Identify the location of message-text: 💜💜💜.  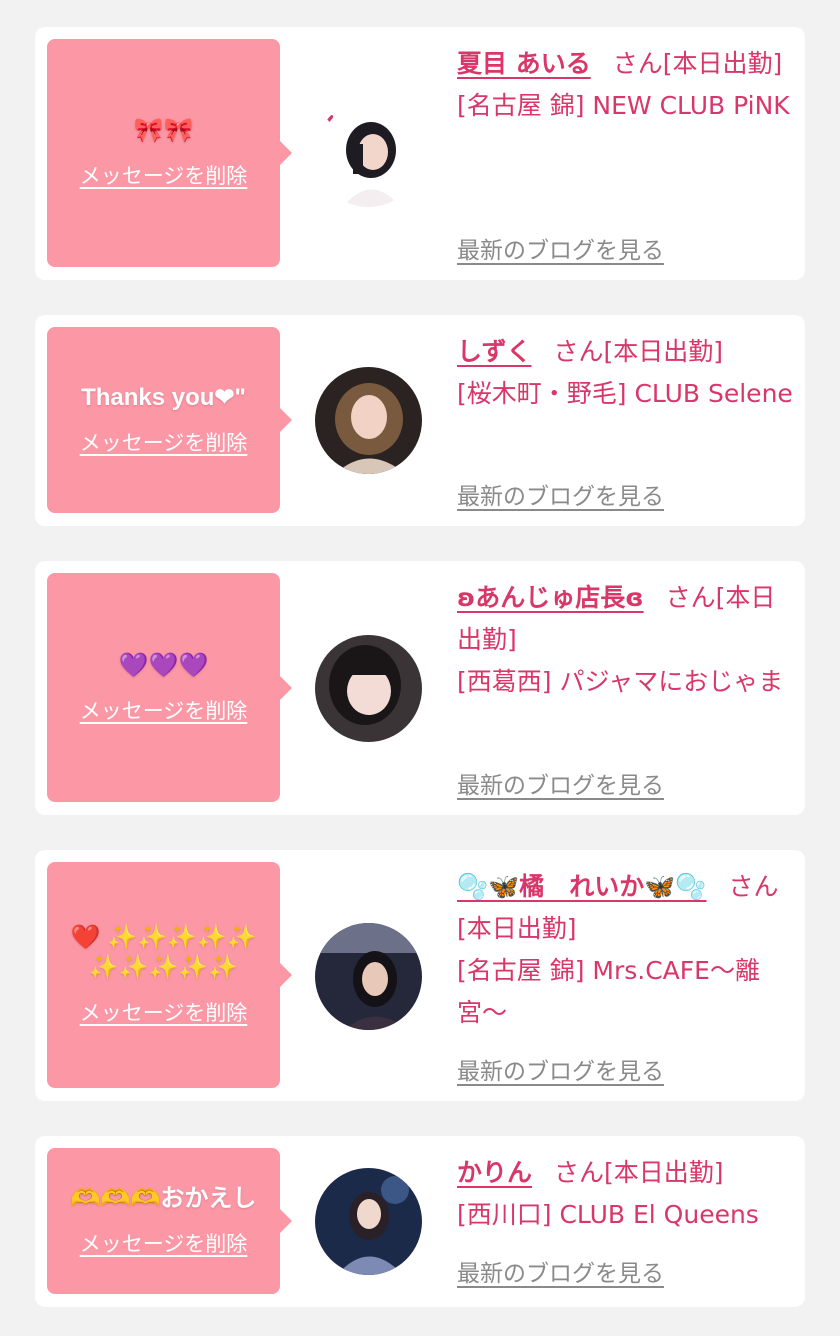
(163, 665).